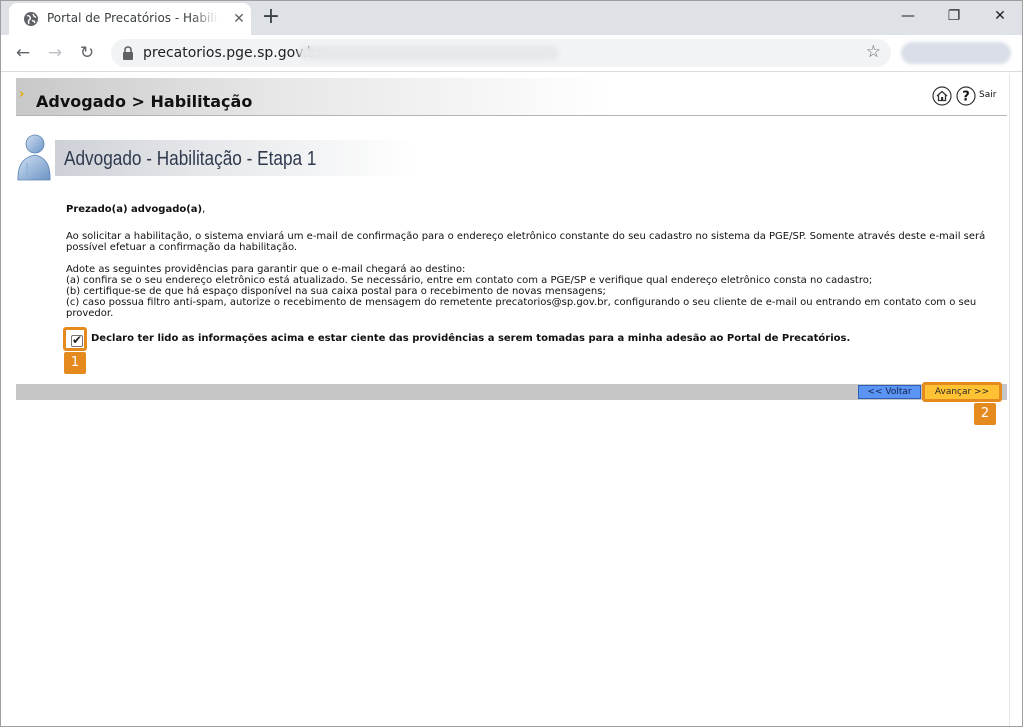 The image size is (1023, 727). What do you see at coordinates (75, 363) in the screenshot?
I see `step-badge-1: 1` at bounding box center [75, 363].